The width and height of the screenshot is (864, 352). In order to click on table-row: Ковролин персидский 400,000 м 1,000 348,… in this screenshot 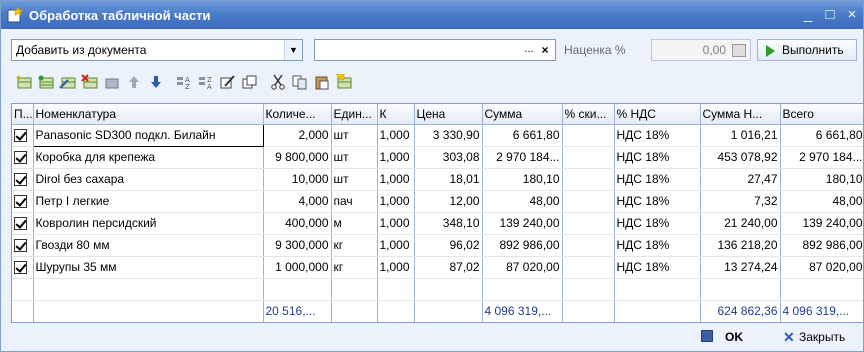, I will do `click(437, 223)`.